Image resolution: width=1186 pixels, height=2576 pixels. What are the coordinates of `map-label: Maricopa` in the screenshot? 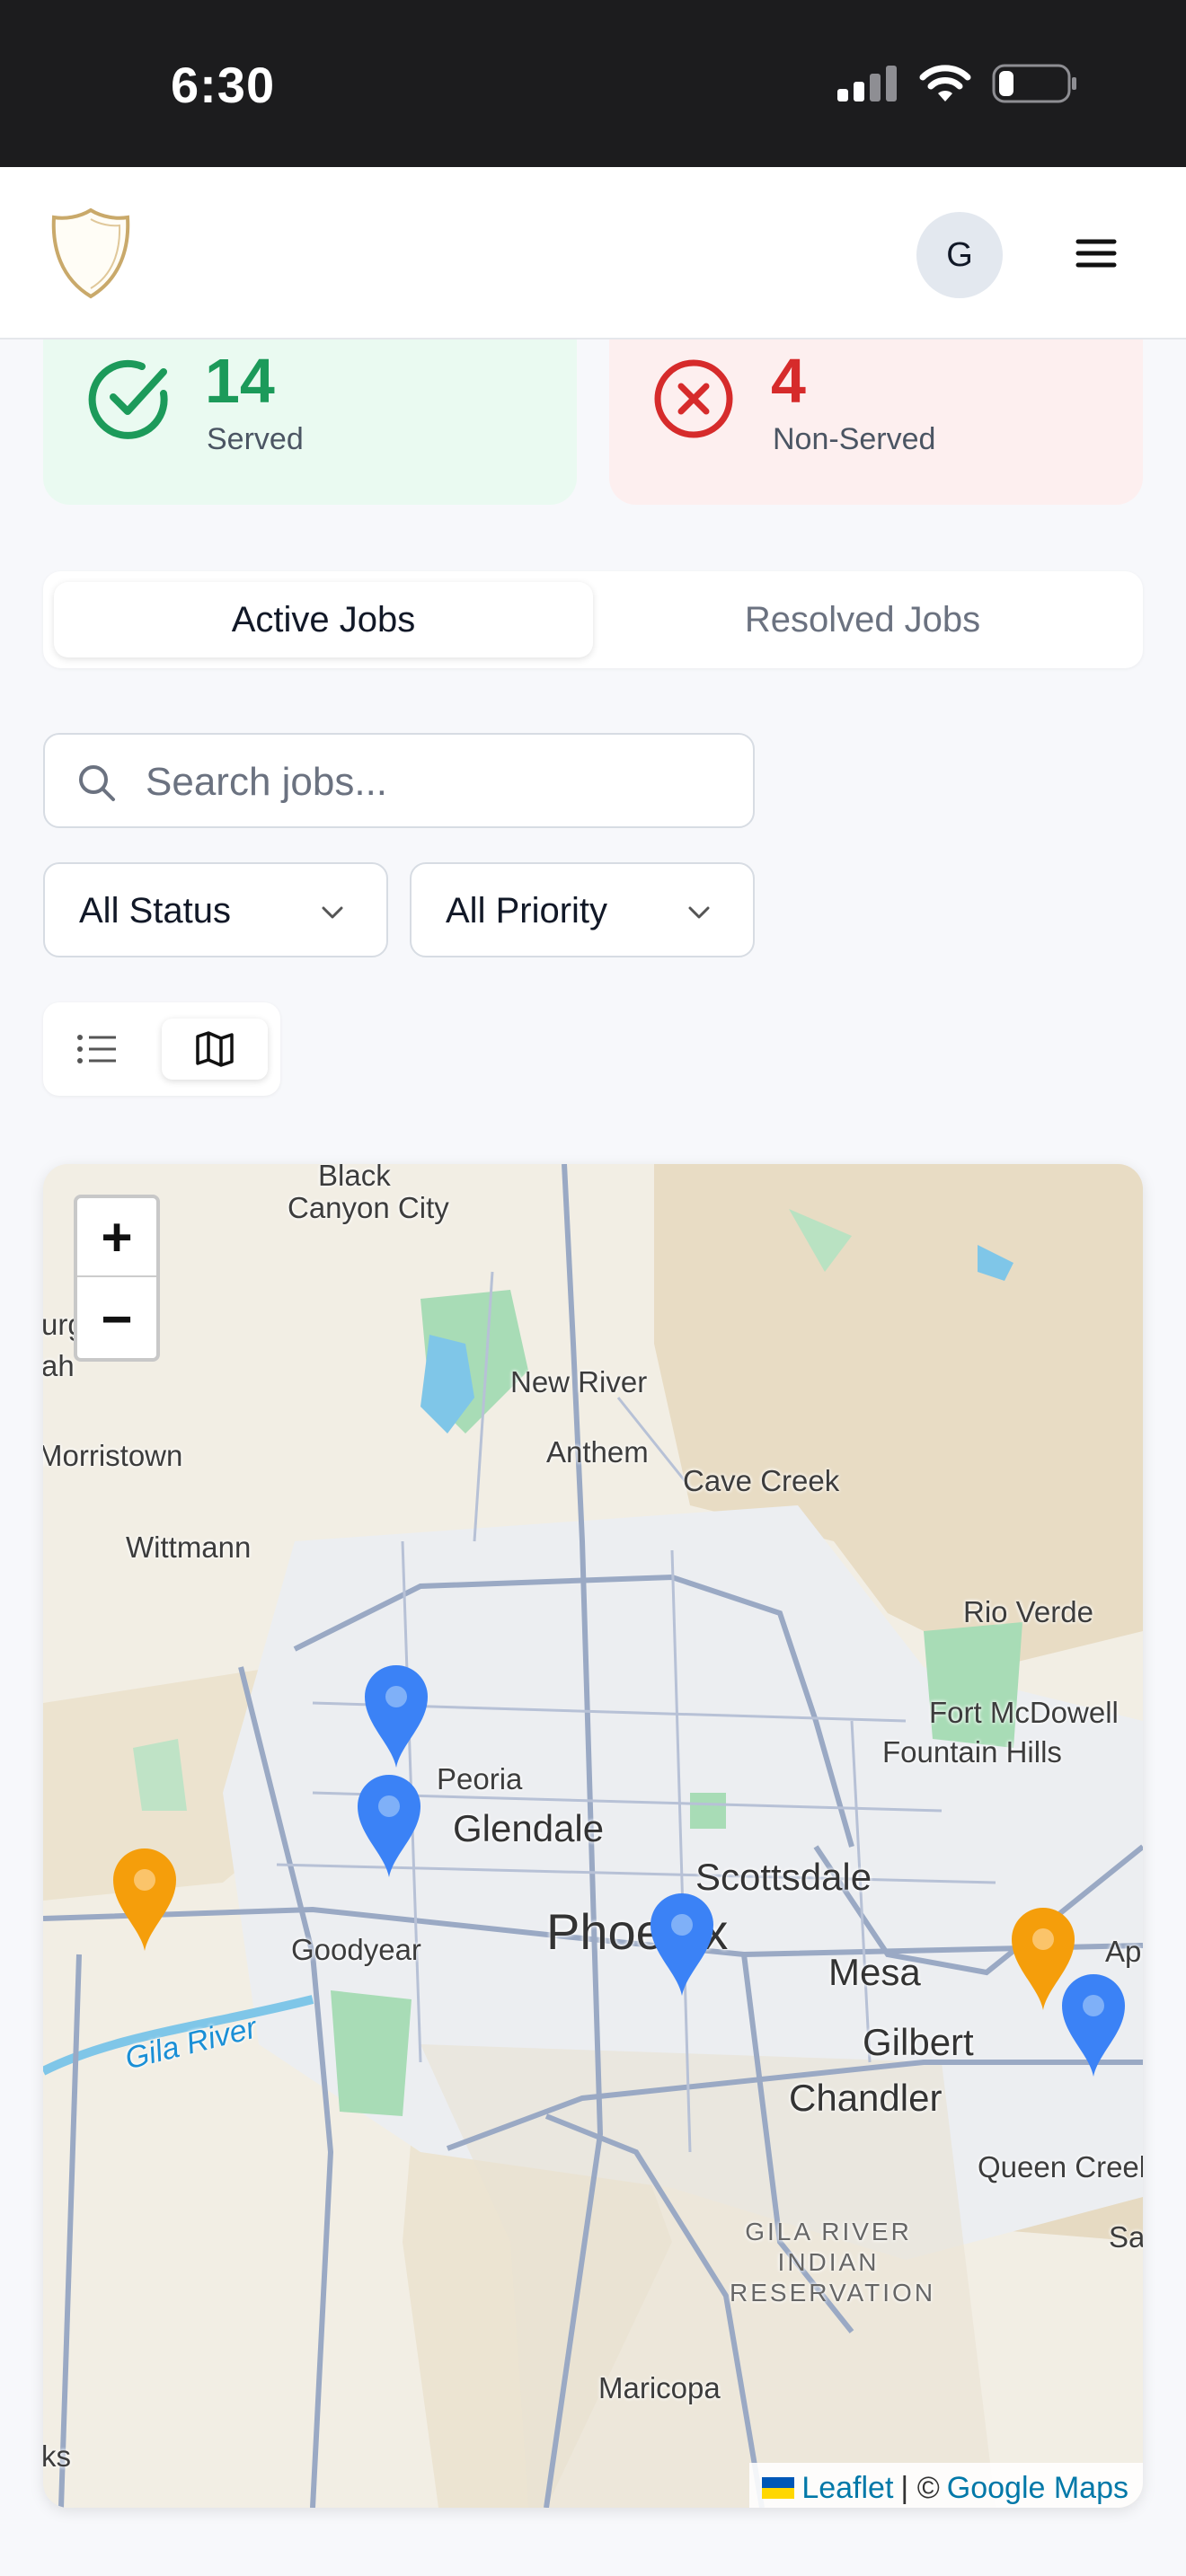 It's located at (659, 2387).